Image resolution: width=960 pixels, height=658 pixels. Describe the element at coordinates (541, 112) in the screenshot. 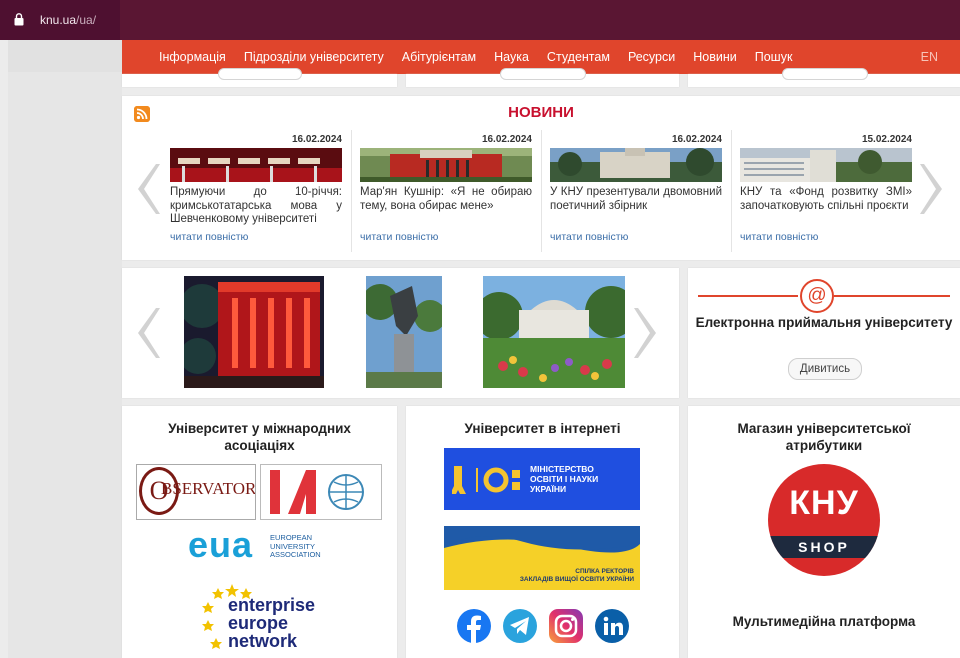

I see `news-heading: НОВИНИ` at that location.